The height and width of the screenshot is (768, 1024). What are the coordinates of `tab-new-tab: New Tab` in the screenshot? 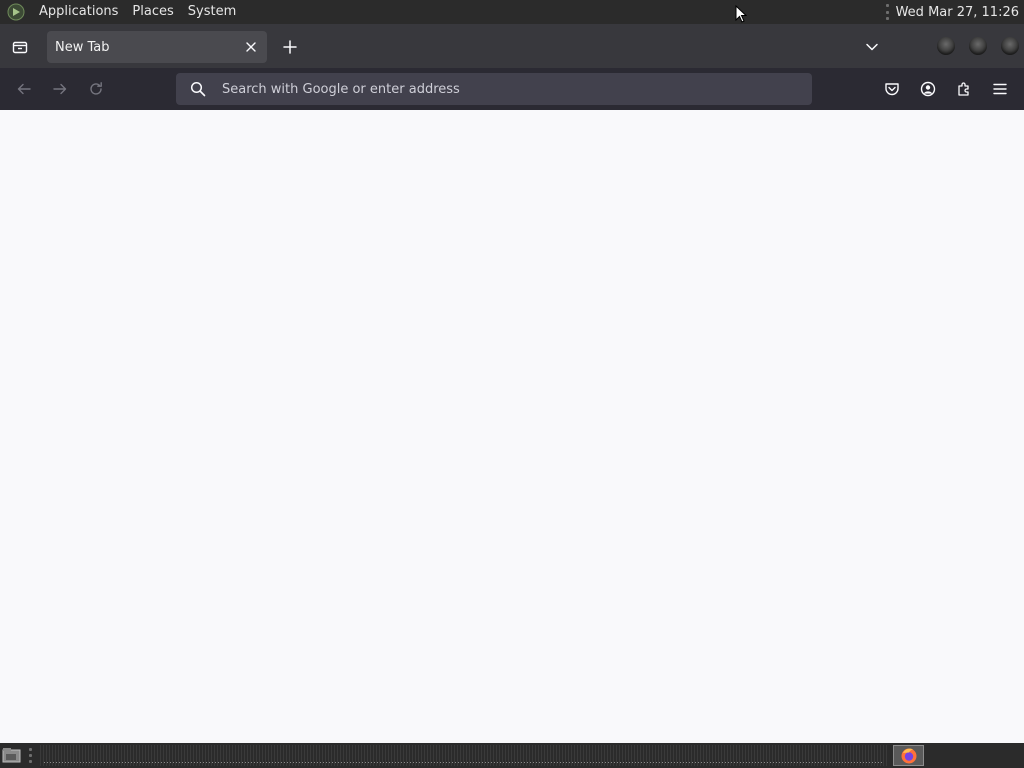 It's located at (157, 47).